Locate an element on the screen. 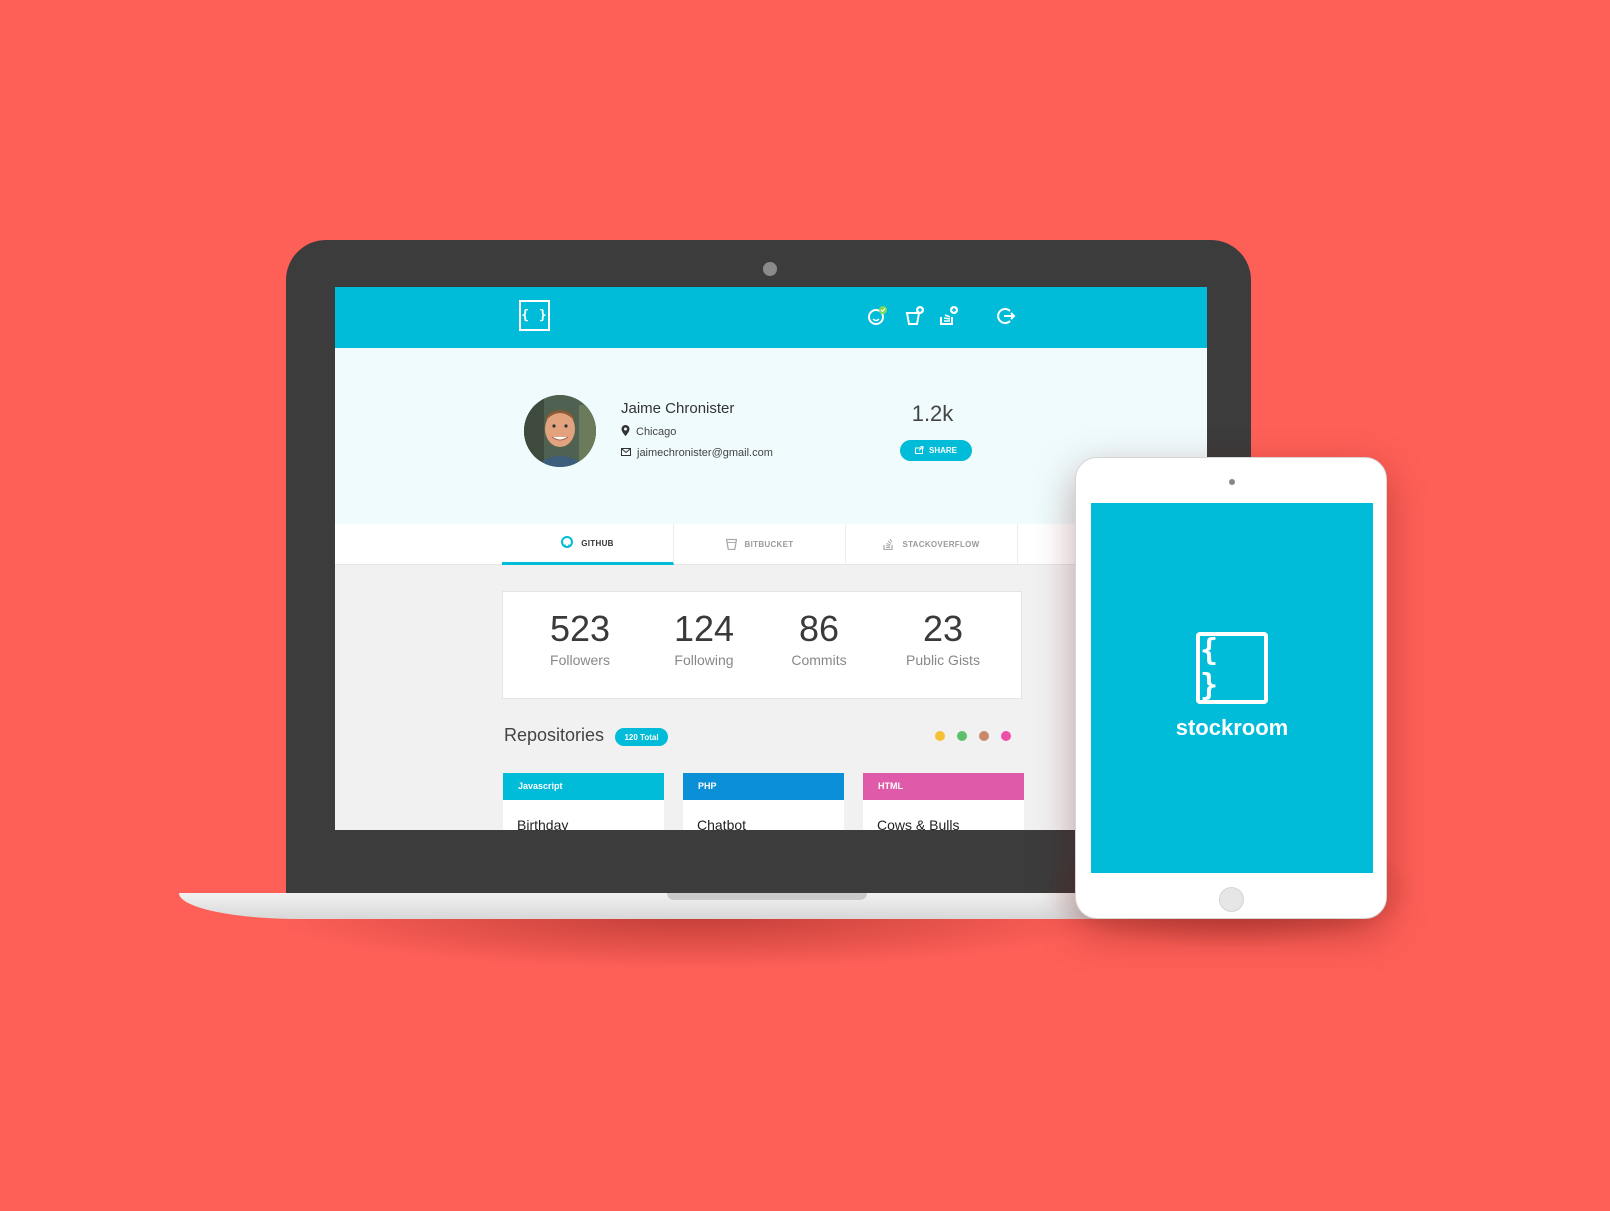  stat-public-gists: 23 Public Gists is located at coordinates (943, 638).